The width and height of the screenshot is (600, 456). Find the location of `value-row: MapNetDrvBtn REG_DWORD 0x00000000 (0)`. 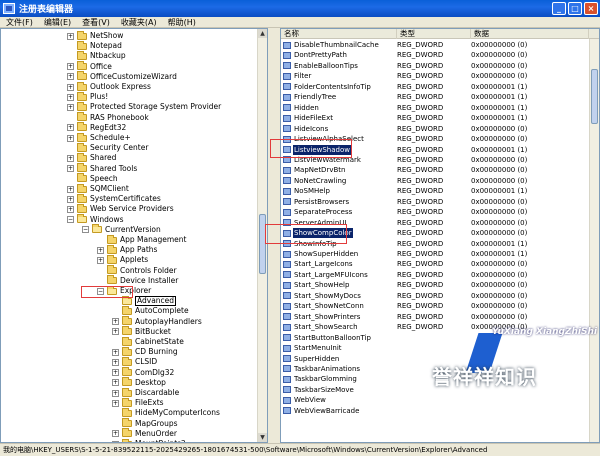

value-row: MapNetDrvBtn REG_DWORD 0x00000000 (0) is located at coordinates (440, 170).